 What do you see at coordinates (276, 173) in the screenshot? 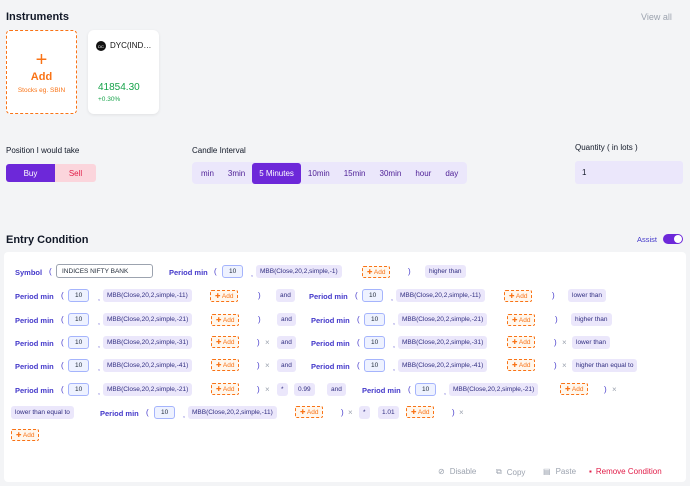
I see `interval-option-5min: 5 Minutes` at bounding box center [276, 173].